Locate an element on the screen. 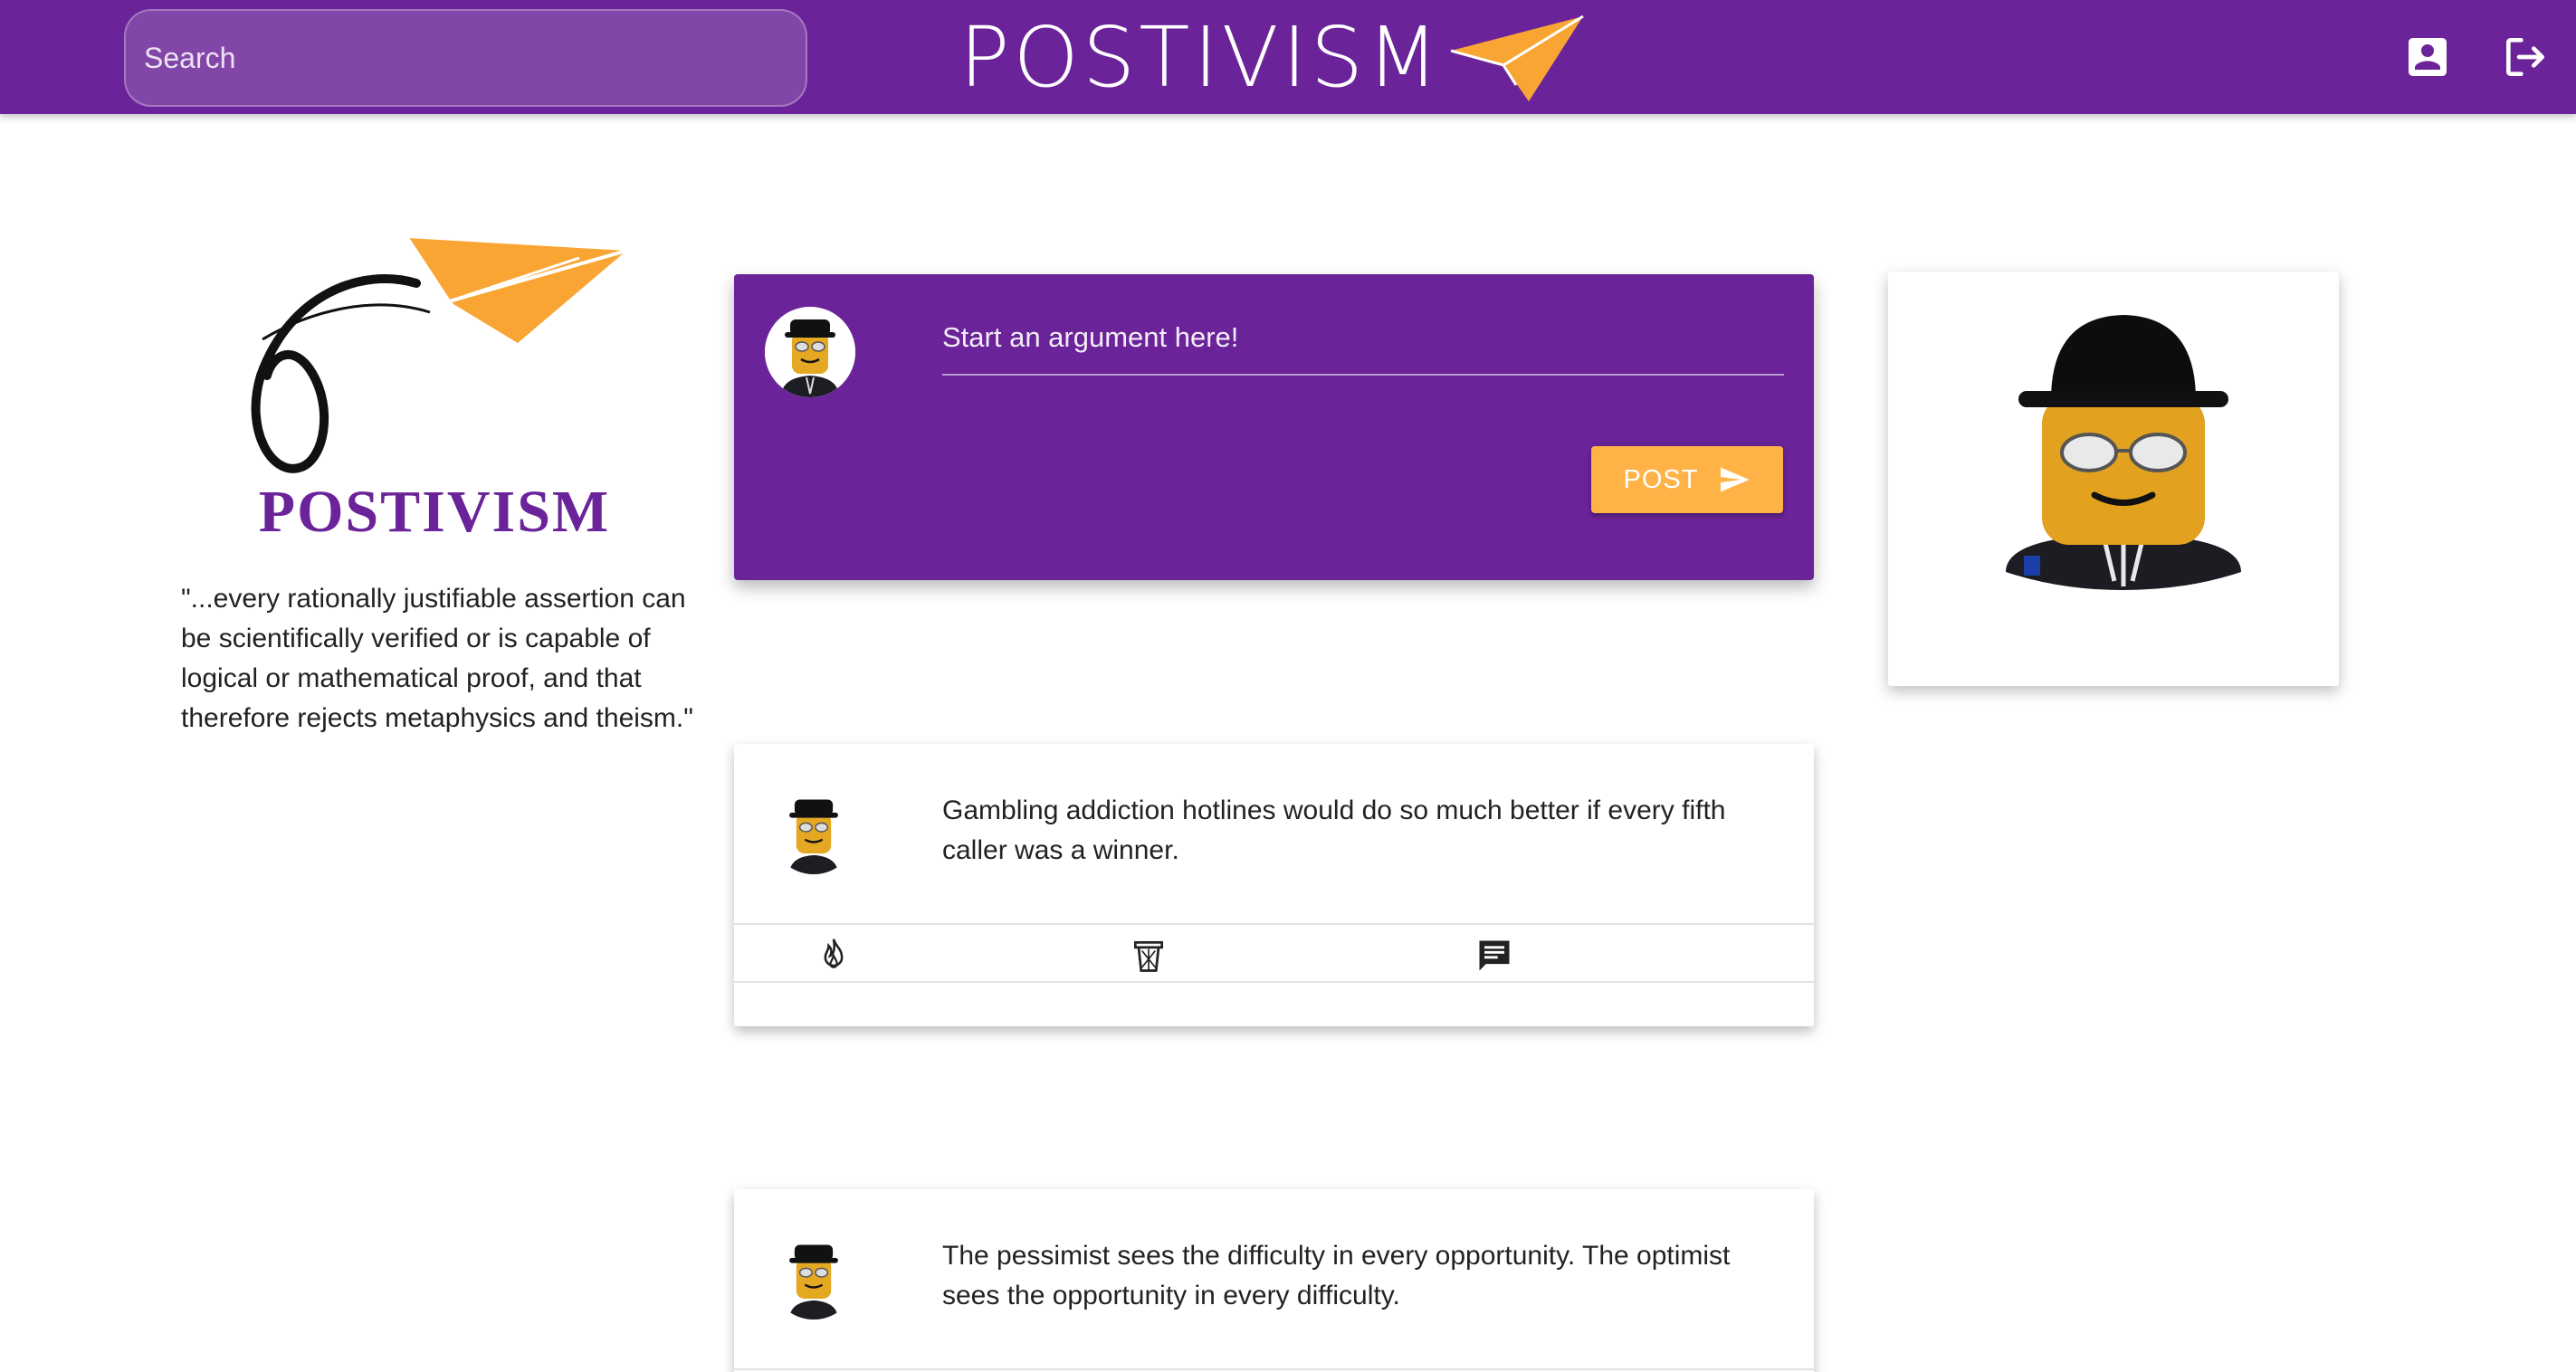 This screenshot has height=1372, width=2576. profile-card is located at coordinates (2114, 479).